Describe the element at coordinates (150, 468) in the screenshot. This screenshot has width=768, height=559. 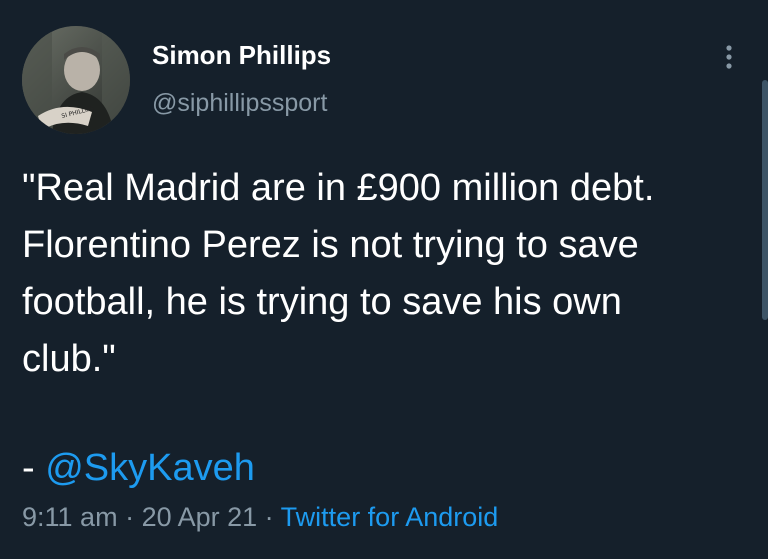
I see `mention-link: @SkyKaveh` at that location.